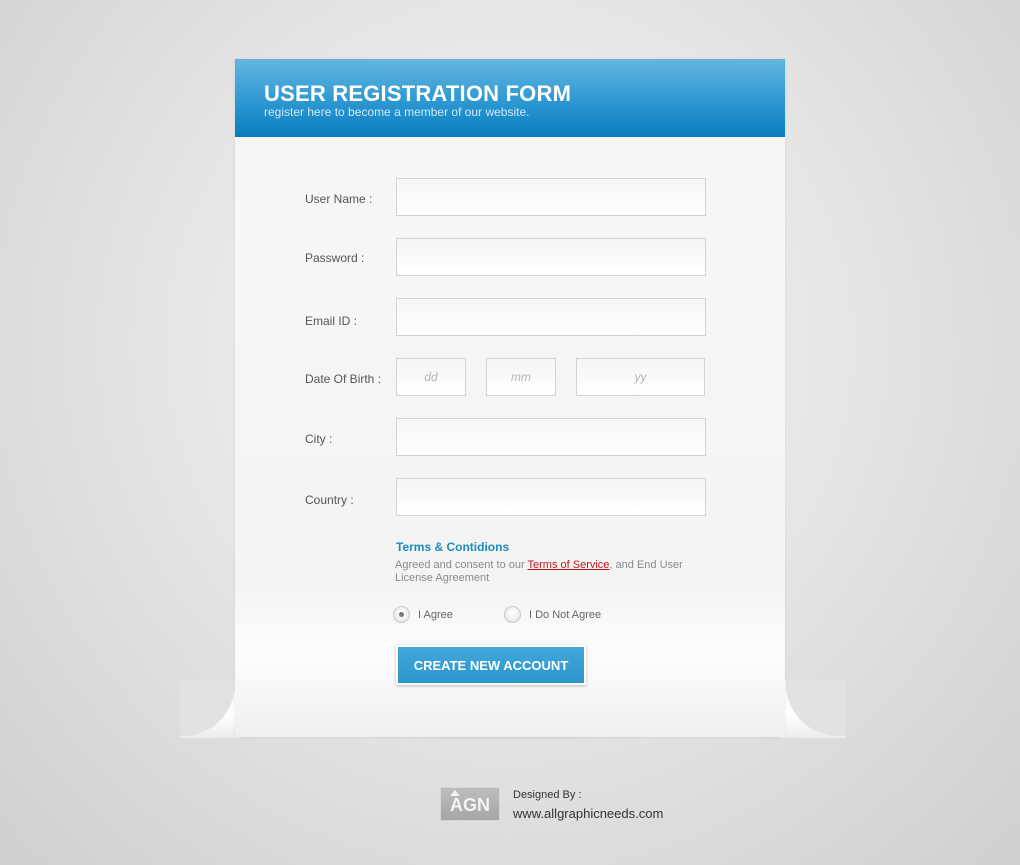 The height and width of the screenshot is (865, 1020). What do you see at coordinates (547, 795) in the screenshot?
I see `designed-by-label: Designed By :` at bounding box center [547, 795].